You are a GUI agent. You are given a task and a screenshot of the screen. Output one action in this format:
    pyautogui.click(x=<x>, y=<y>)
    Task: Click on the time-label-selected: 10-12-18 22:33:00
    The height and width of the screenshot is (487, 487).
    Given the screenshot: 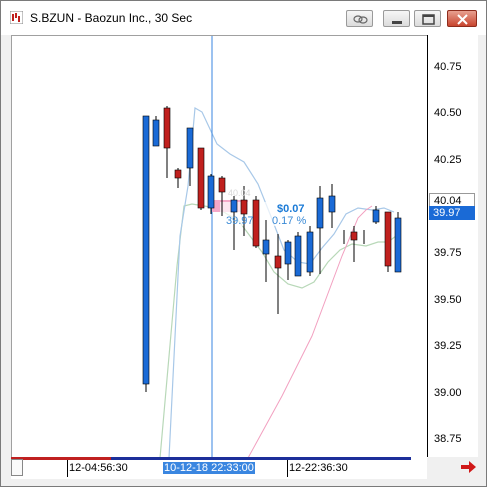 What is the action you would take?
    pyautogui.click(x=209, y=468)
    